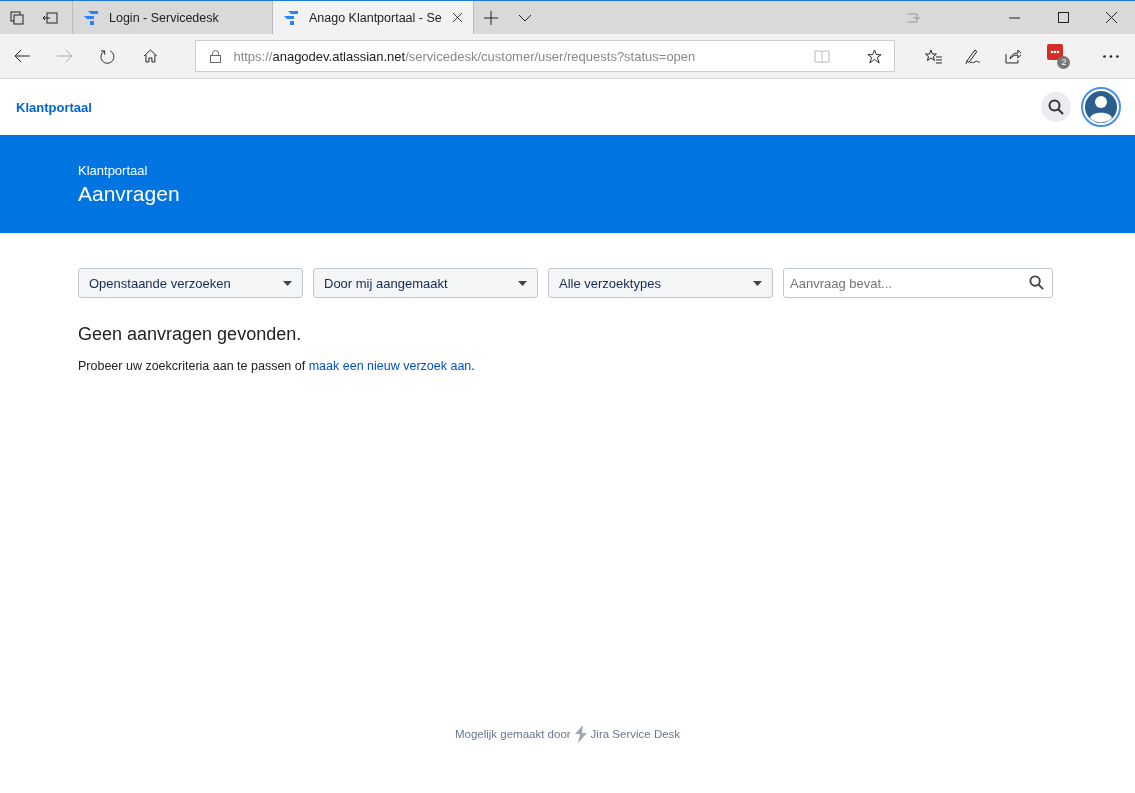 Image resolution: width=1135 pixels, height=793 pixels. I want to click on more-icon, so click(1111, 56).